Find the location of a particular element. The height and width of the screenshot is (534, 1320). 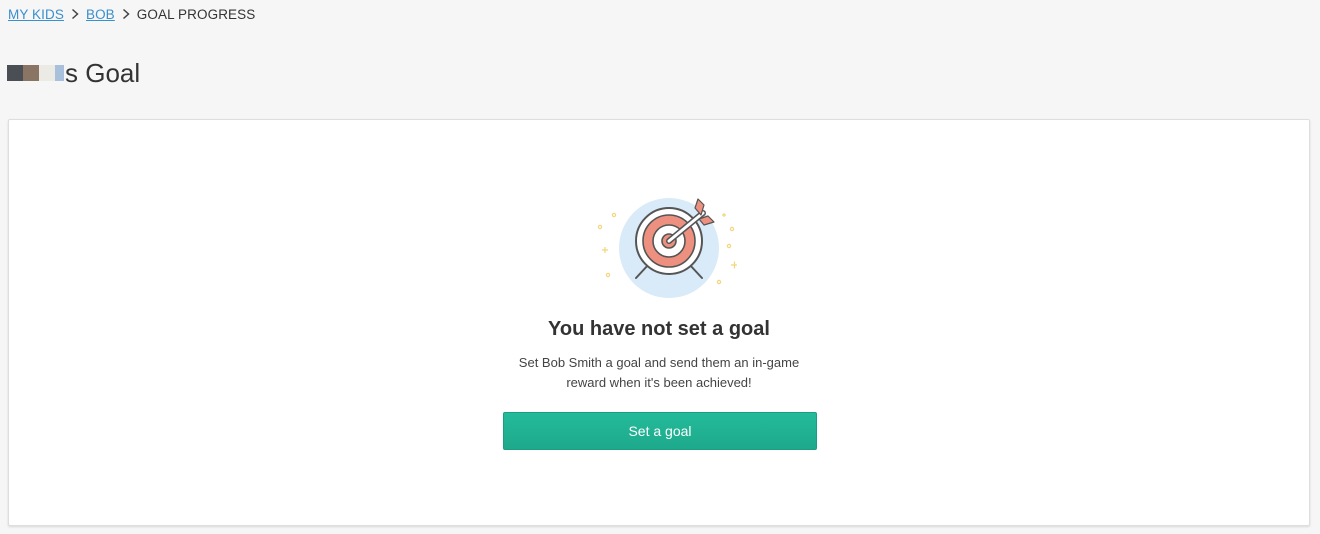

description-line-2: reward when it's been achieved! is located at coordinates (659, 382).